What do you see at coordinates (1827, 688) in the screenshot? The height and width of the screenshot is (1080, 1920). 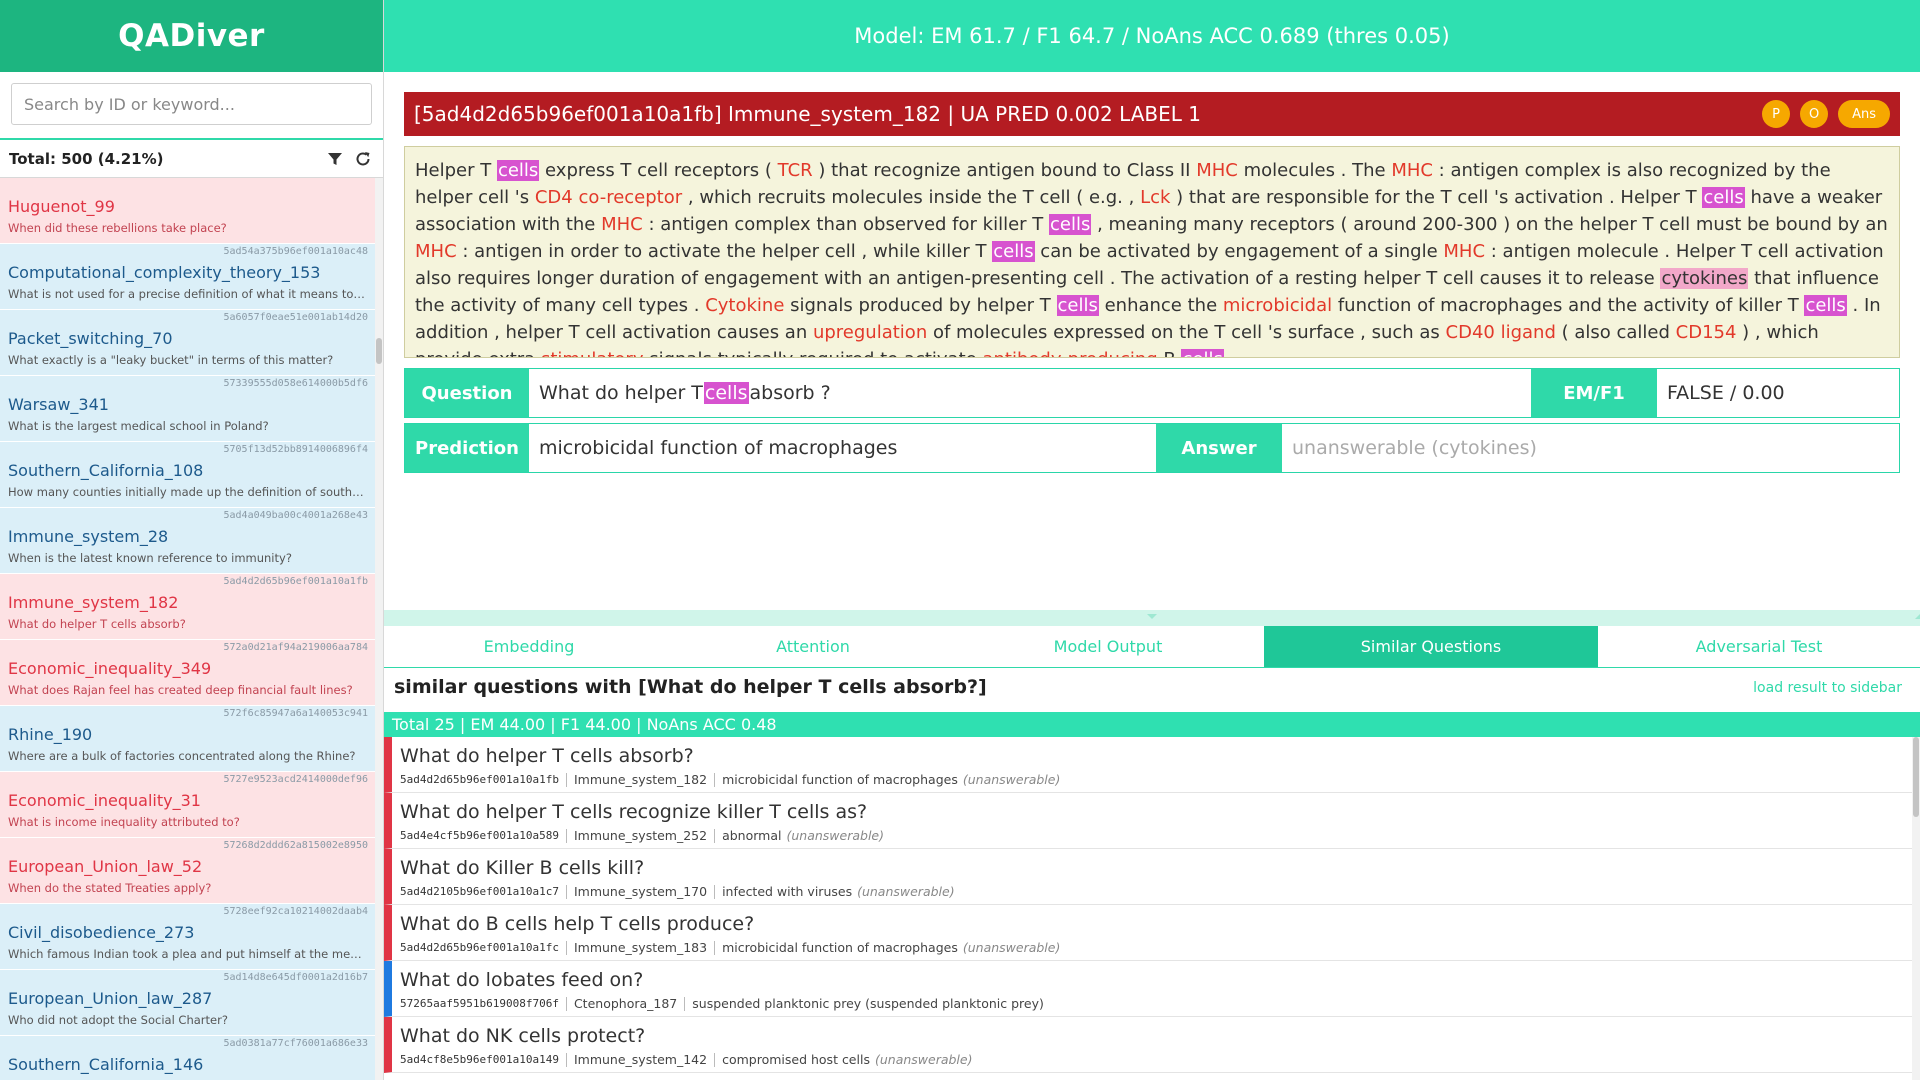 I see `load-to-sidebar-link: load result to sidebar` at bounding box center [1827, 688].